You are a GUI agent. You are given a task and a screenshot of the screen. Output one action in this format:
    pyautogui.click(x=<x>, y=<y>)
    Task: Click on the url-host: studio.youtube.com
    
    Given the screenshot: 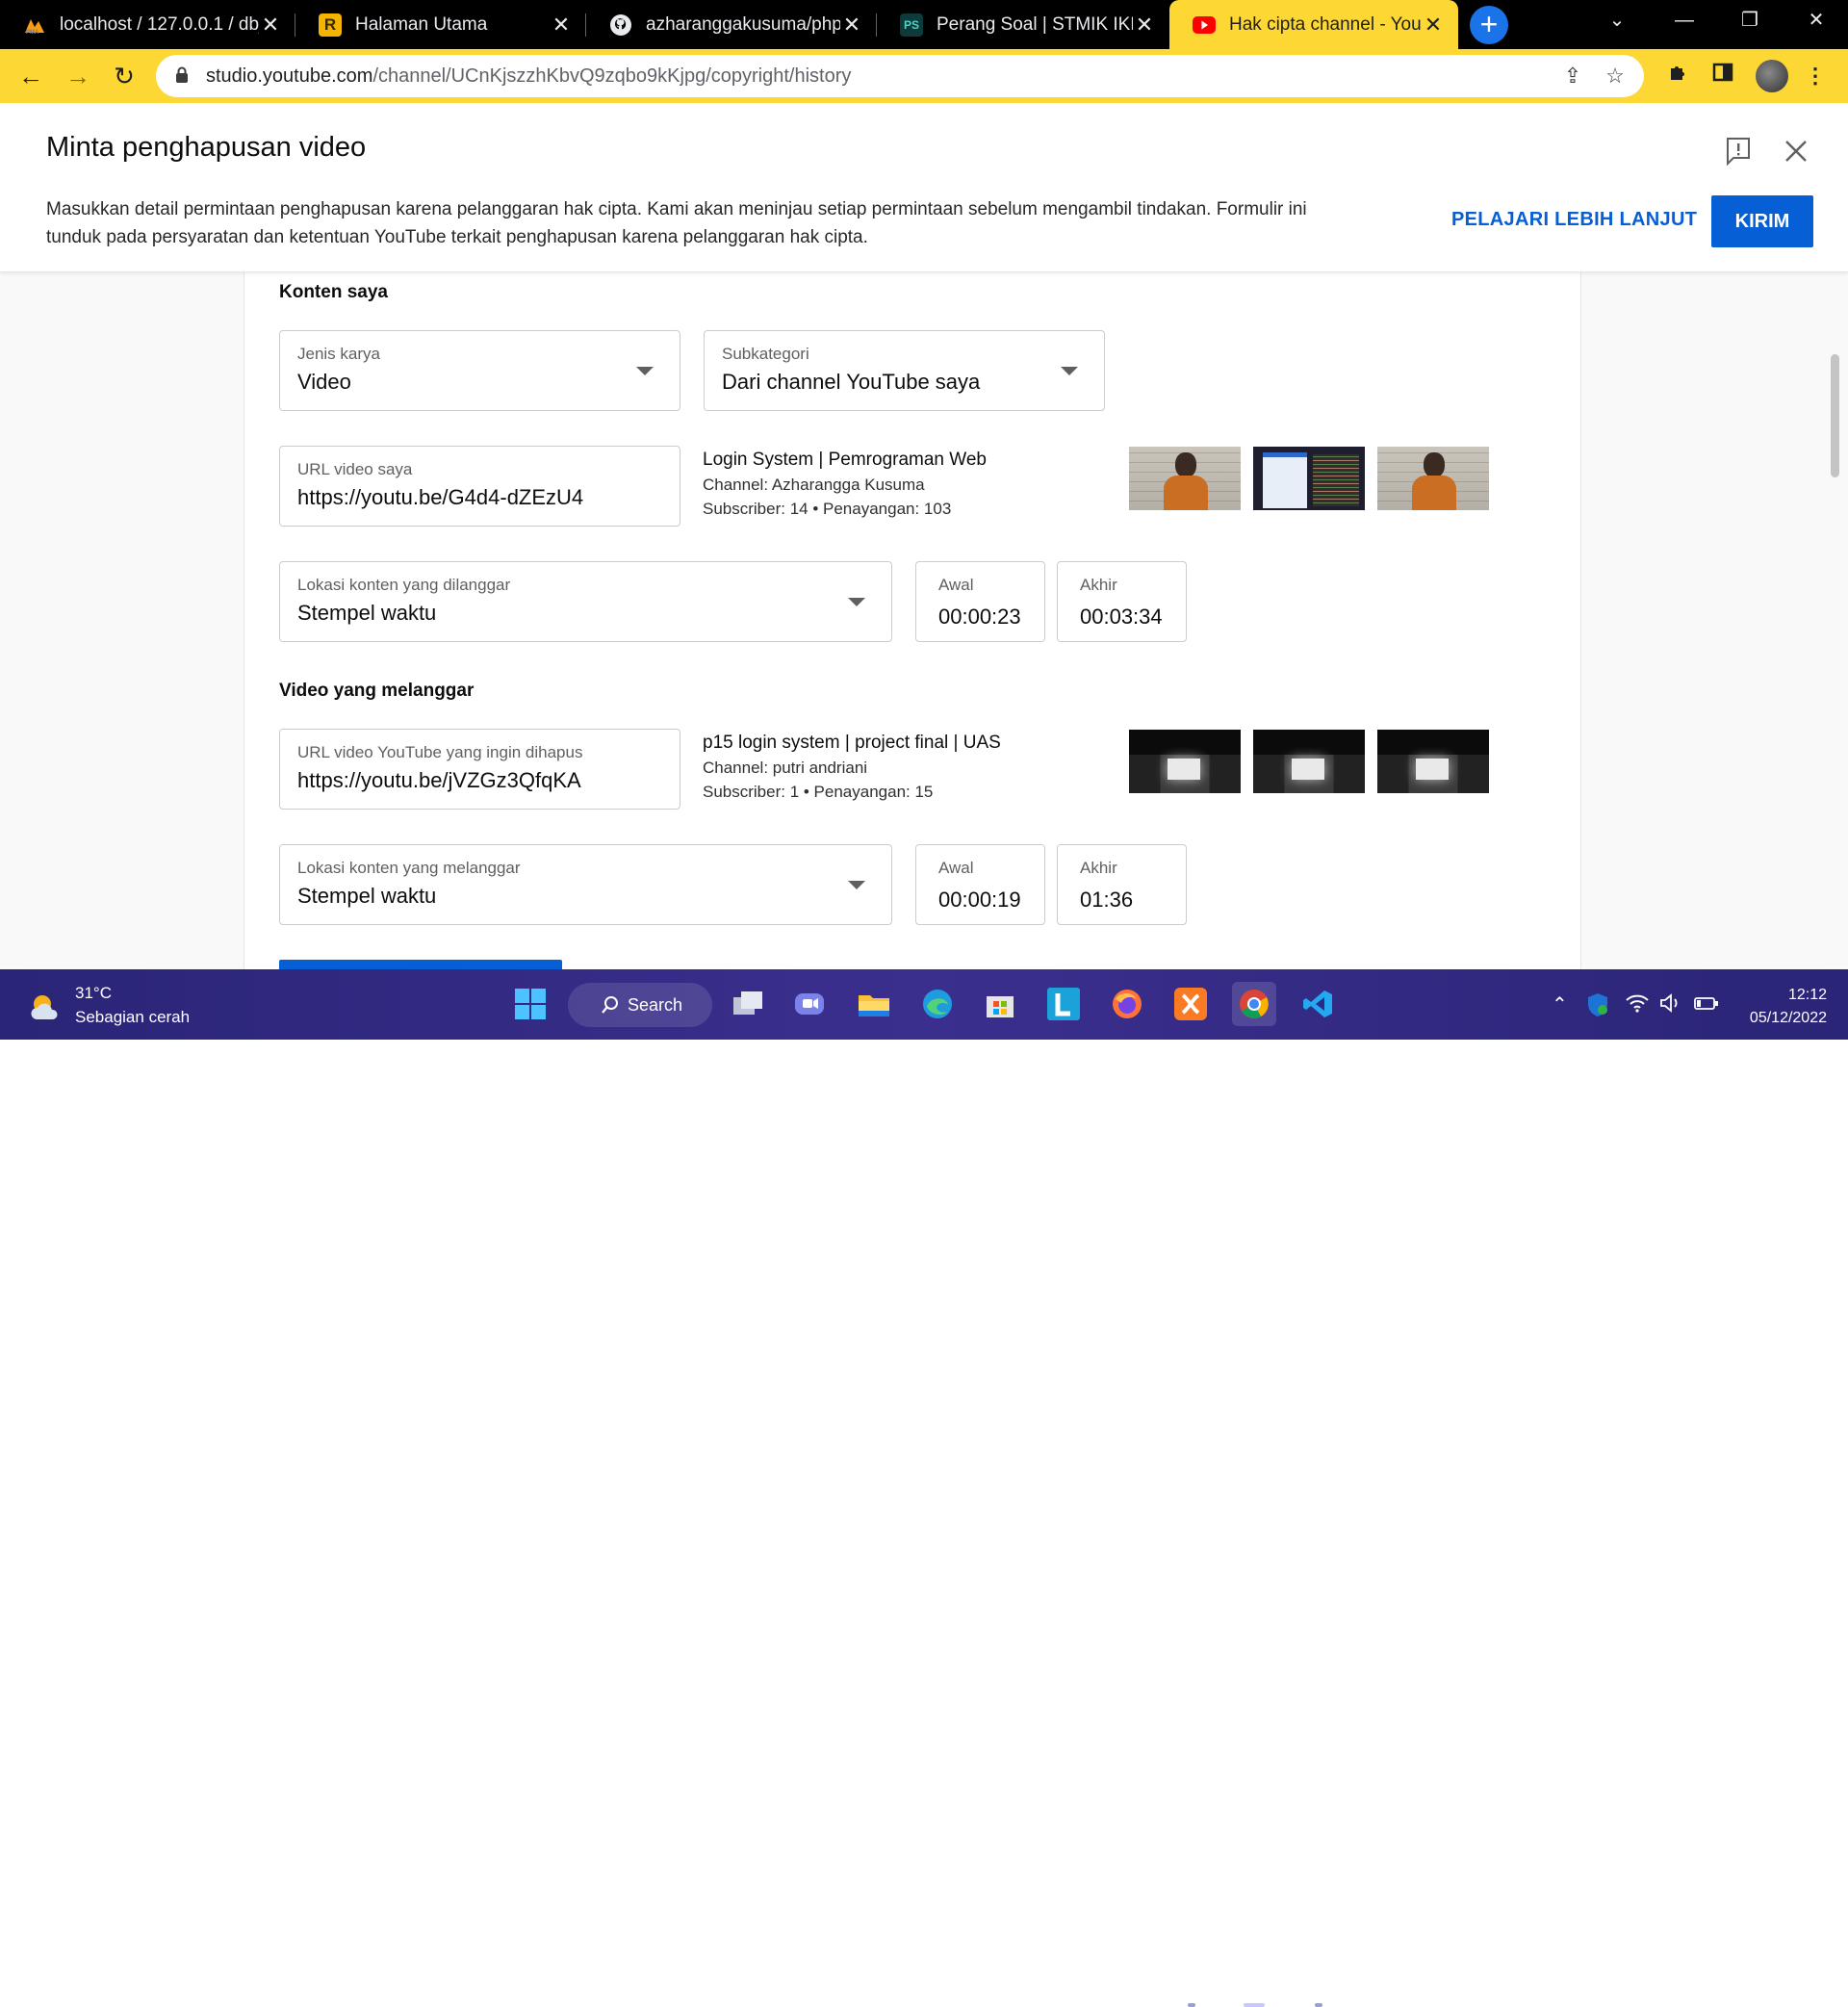 What is the action you would take?
    pyautogui.click(x=289, y=76)
    